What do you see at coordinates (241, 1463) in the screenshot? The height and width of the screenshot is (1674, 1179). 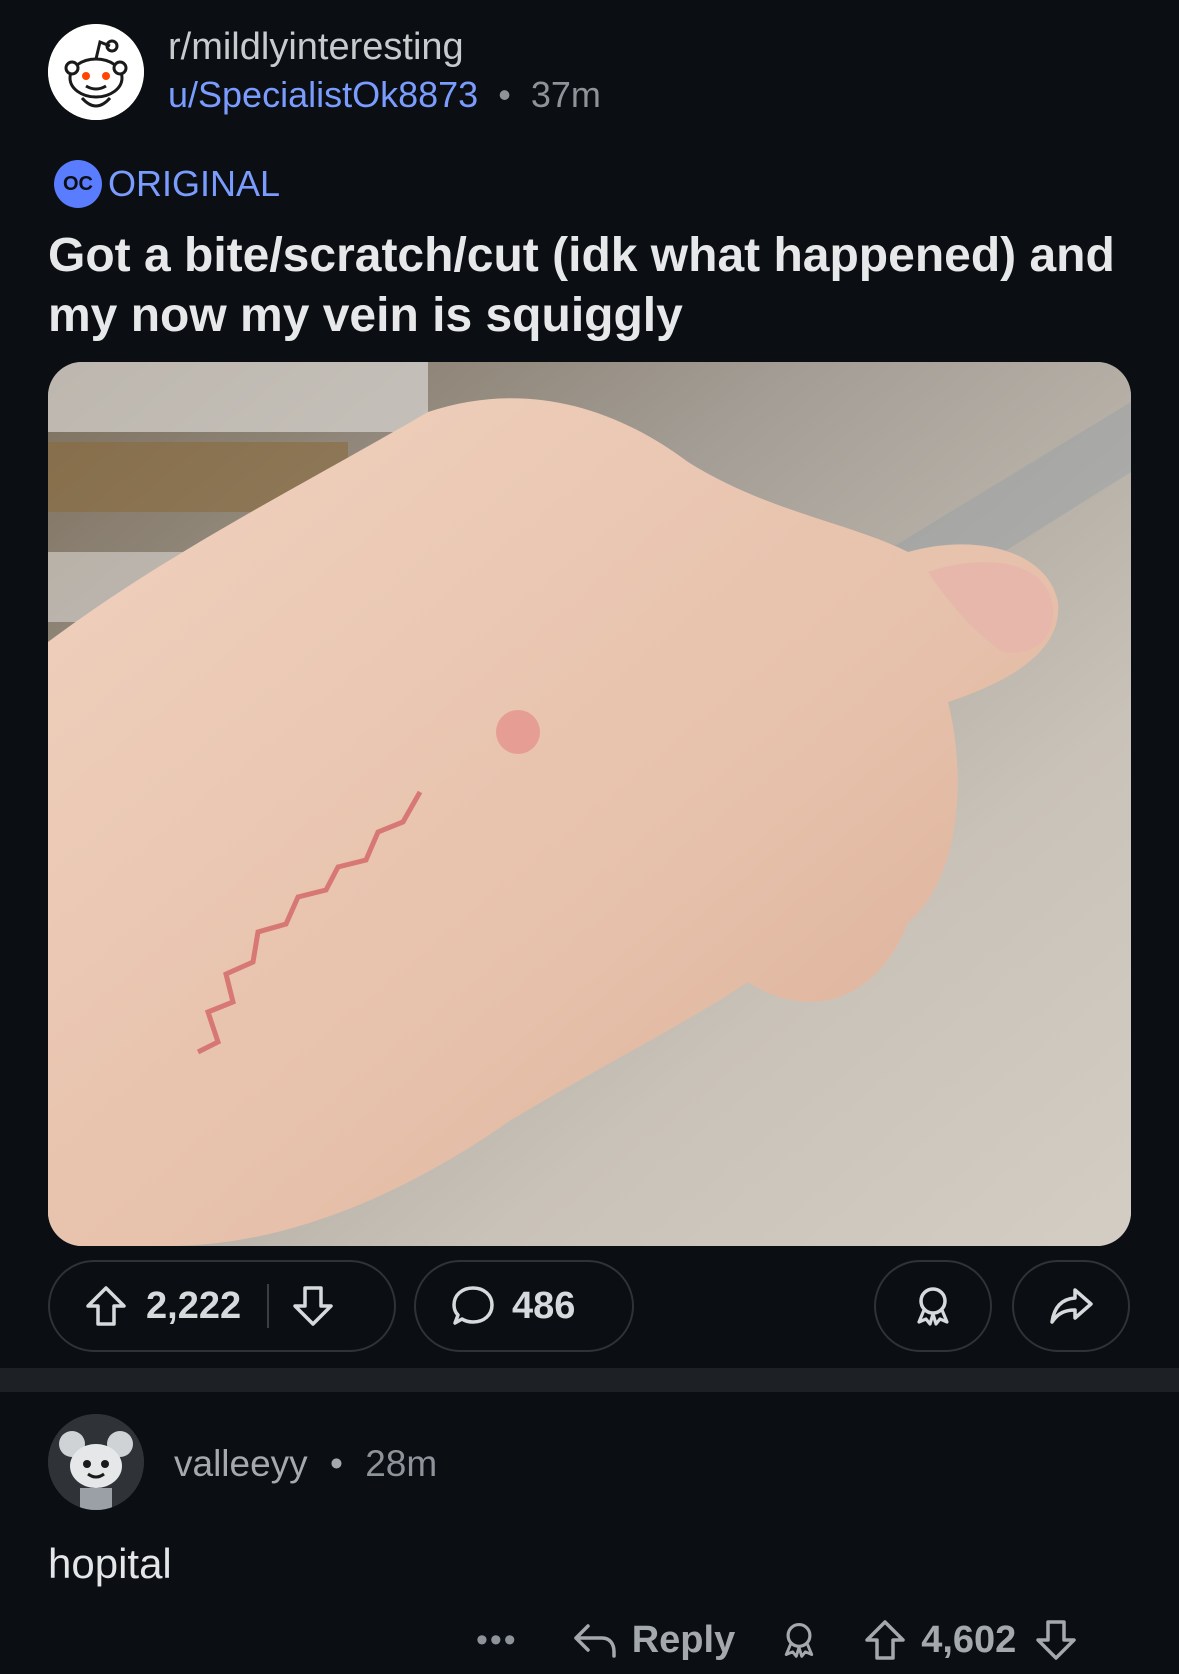 I see `comment-author: valleeyy` at bounding box center [241, 1463].